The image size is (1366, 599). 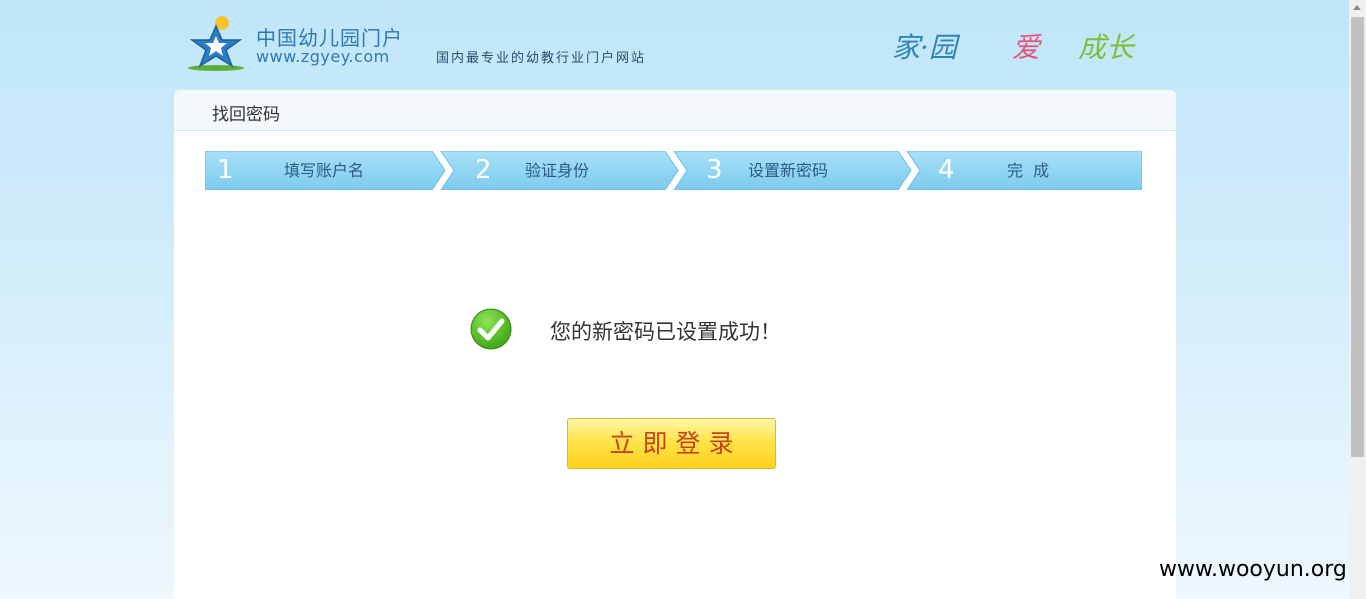 I want to click on step-4-number: 4, so click(x=946, y=170).